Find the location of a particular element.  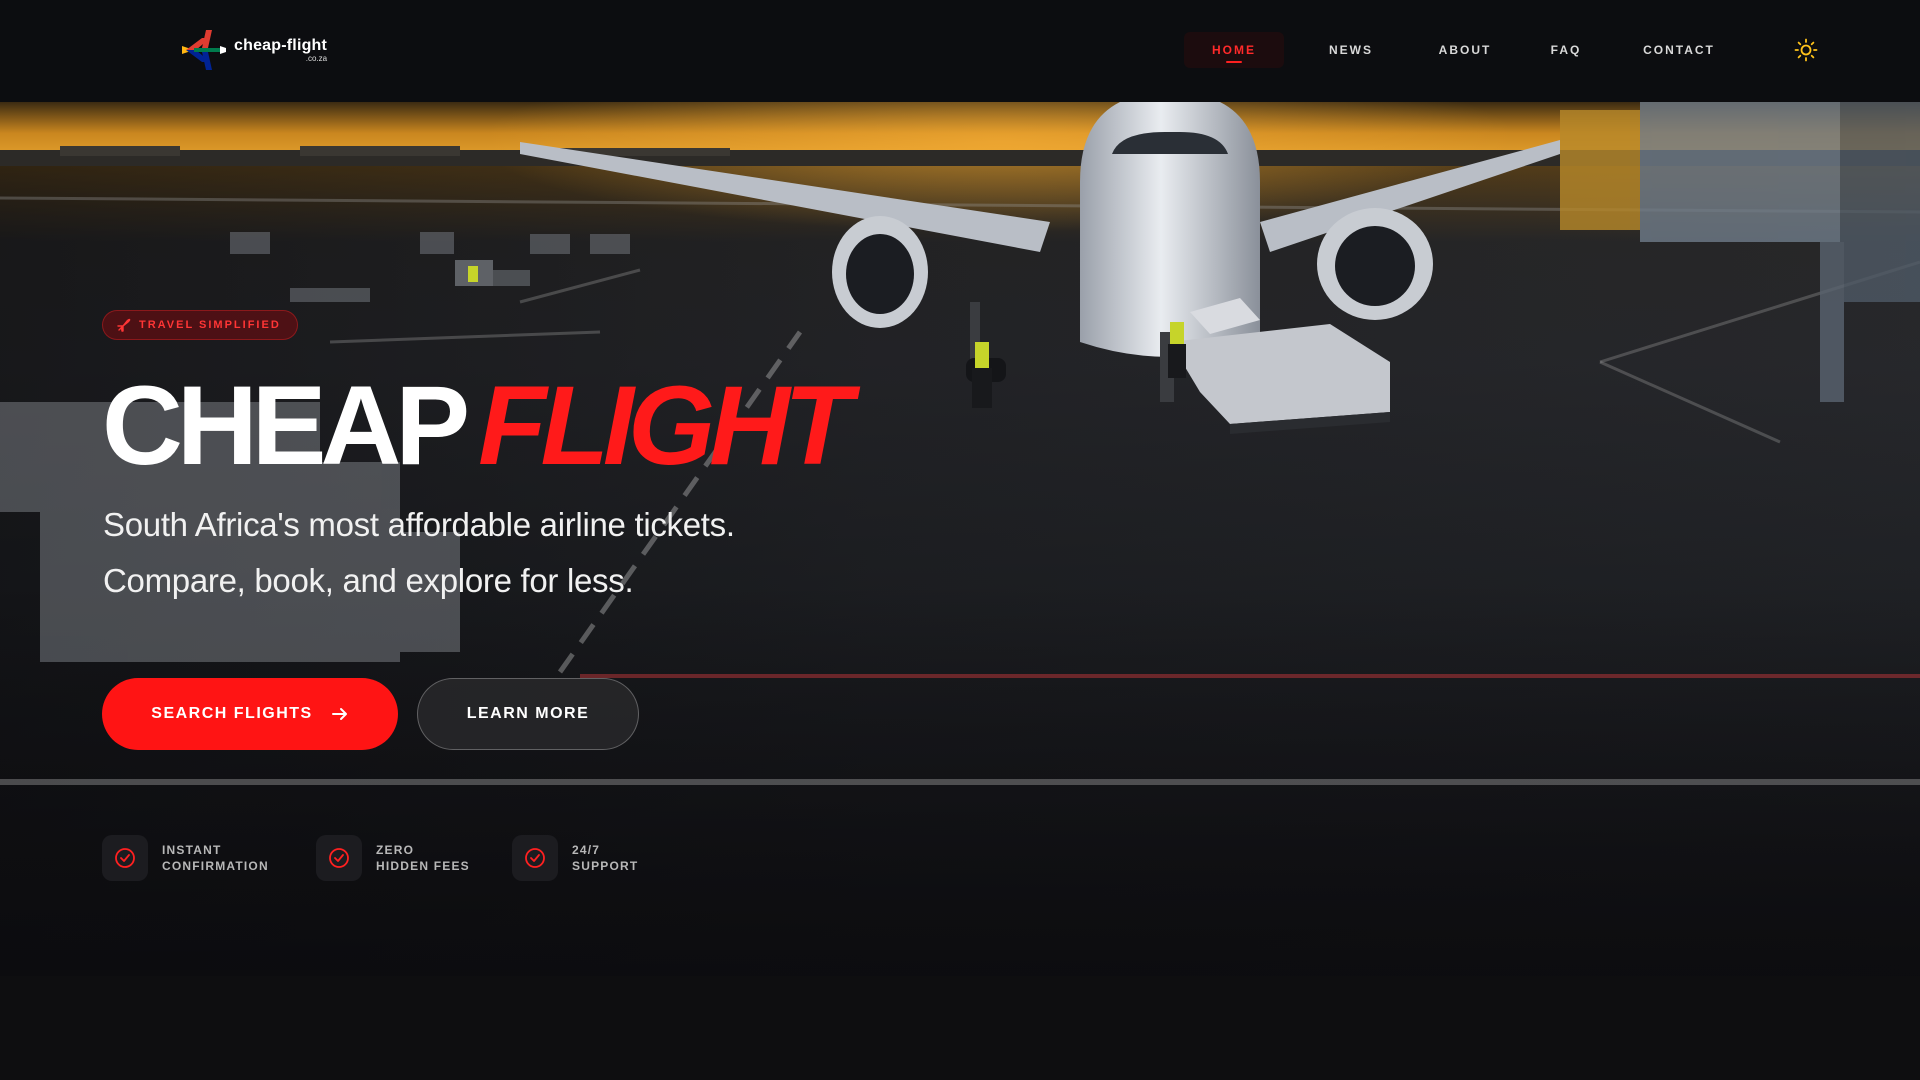

search-flights-label: SEARCH FLIGHTS is located at coordinates (232, 713).